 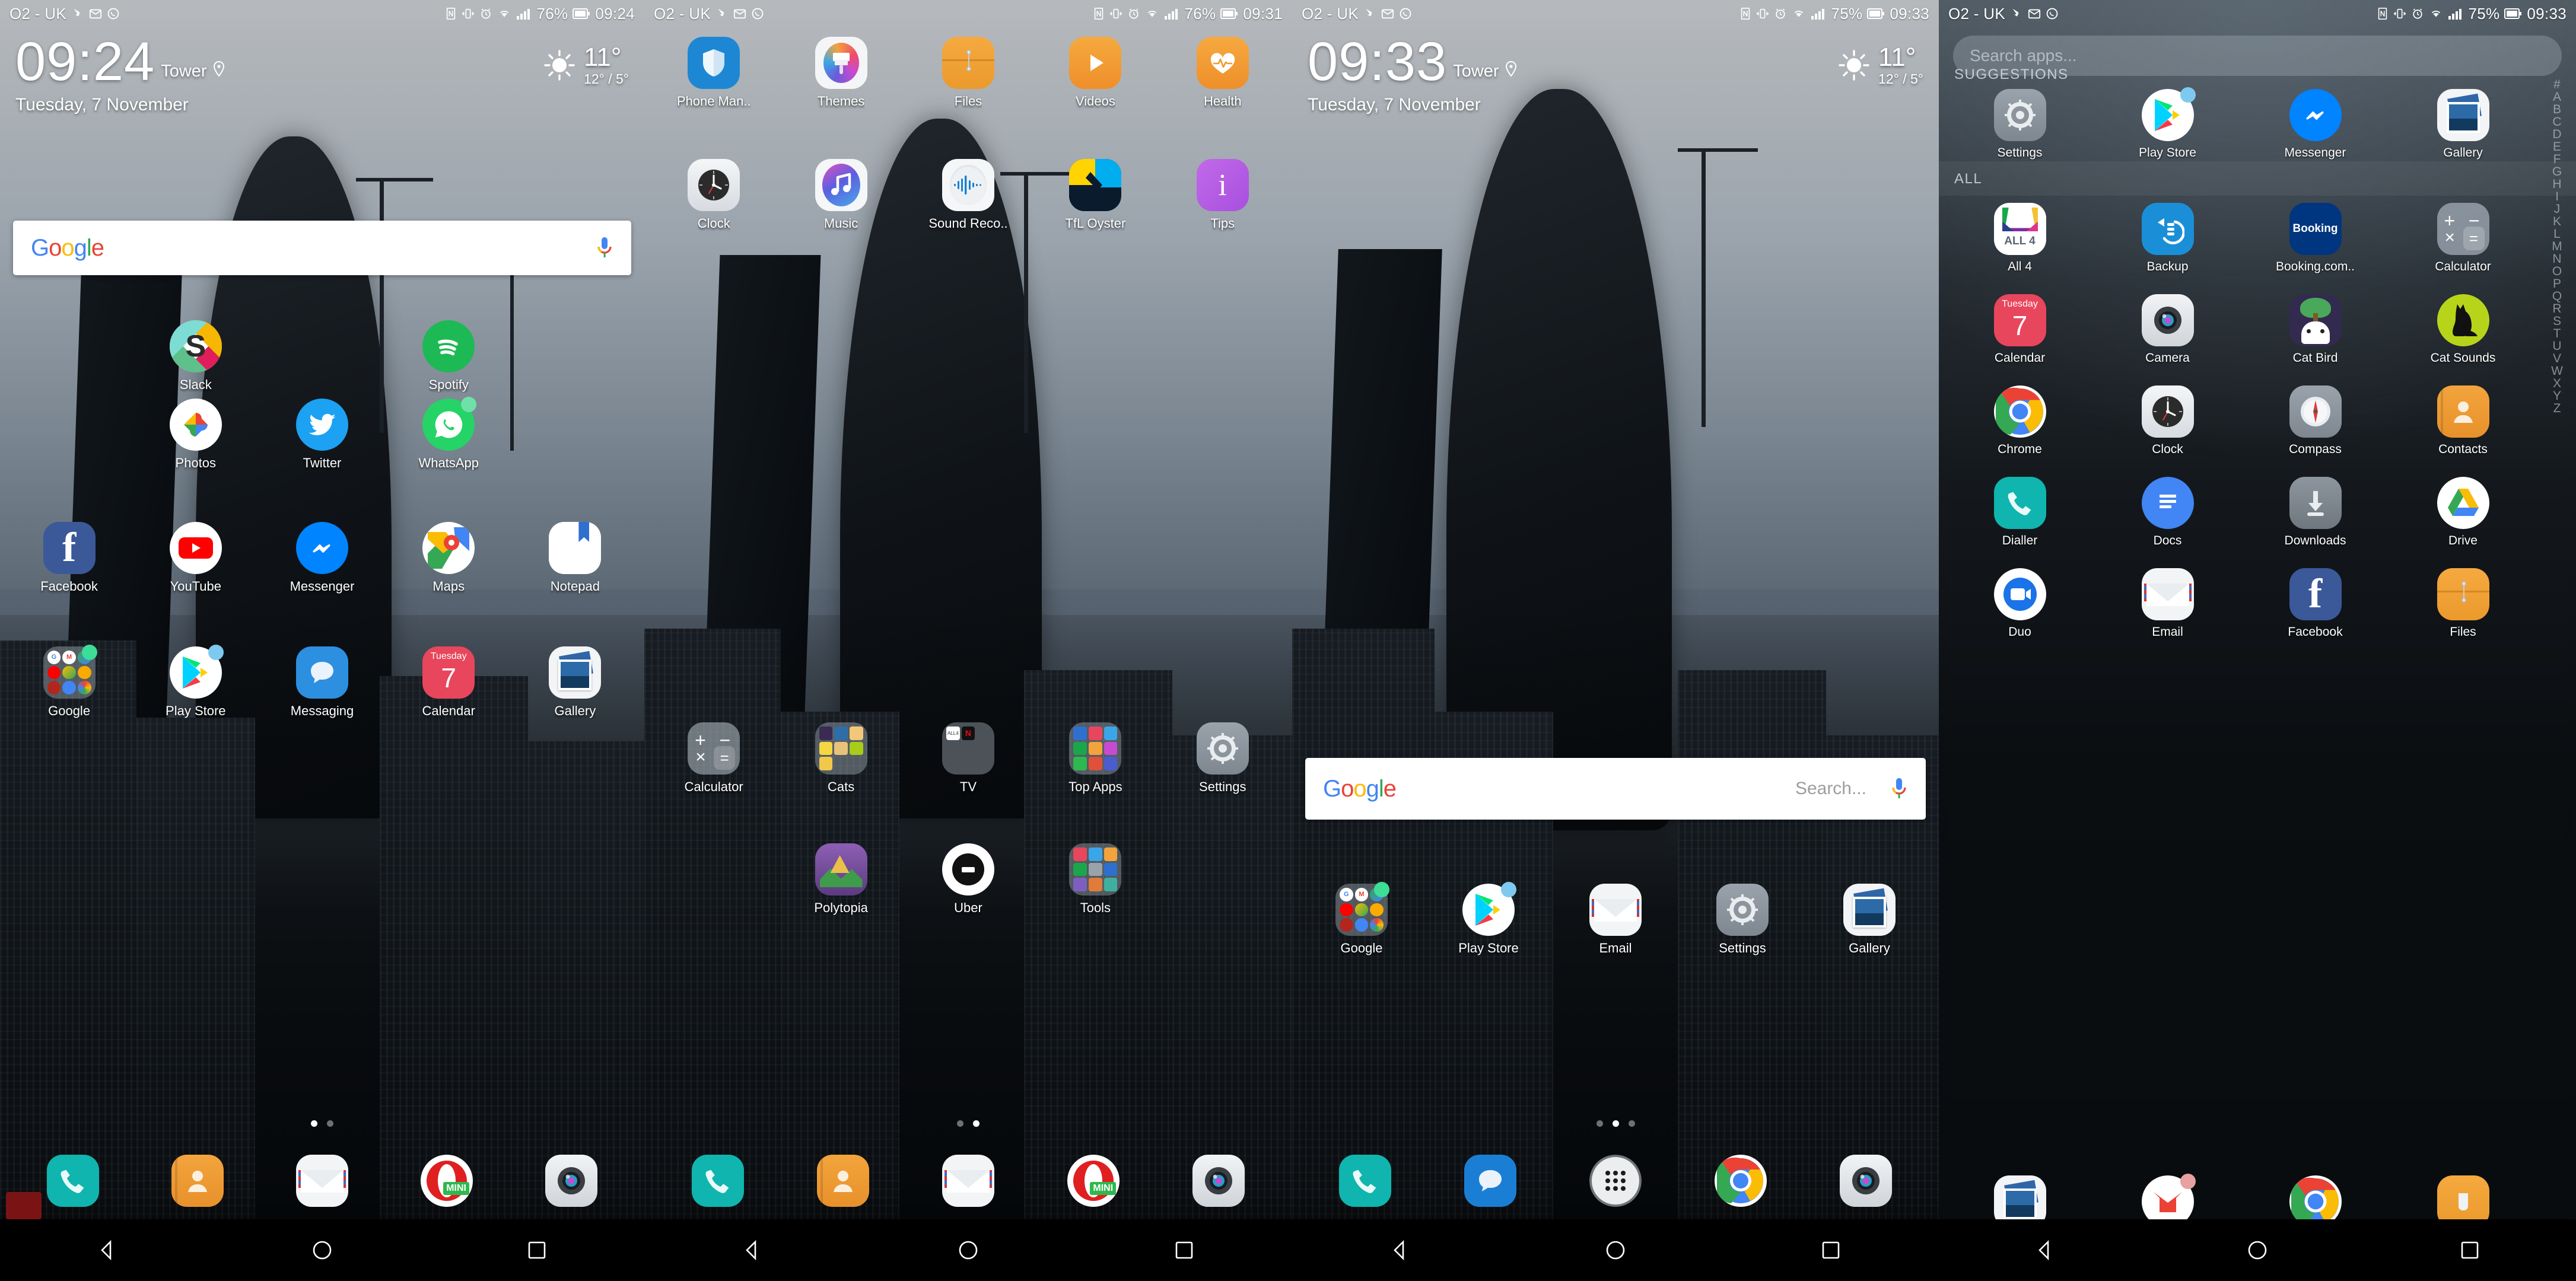 I want to click on app-settings: Settings, so click(x=1222, y=759).